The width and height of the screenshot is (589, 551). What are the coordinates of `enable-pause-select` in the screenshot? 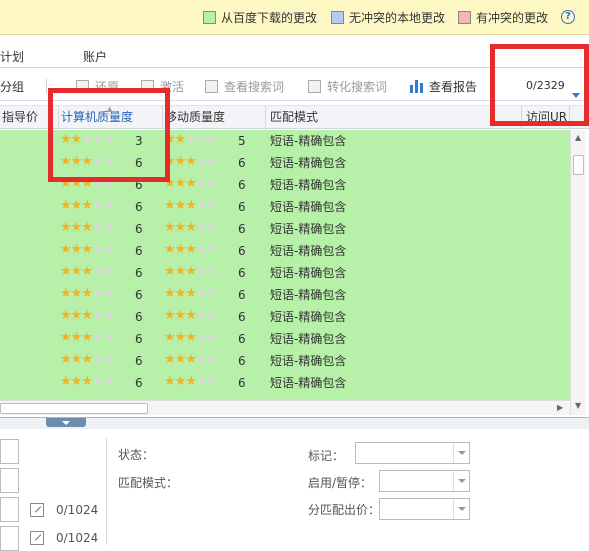 It's located at (424, 481).